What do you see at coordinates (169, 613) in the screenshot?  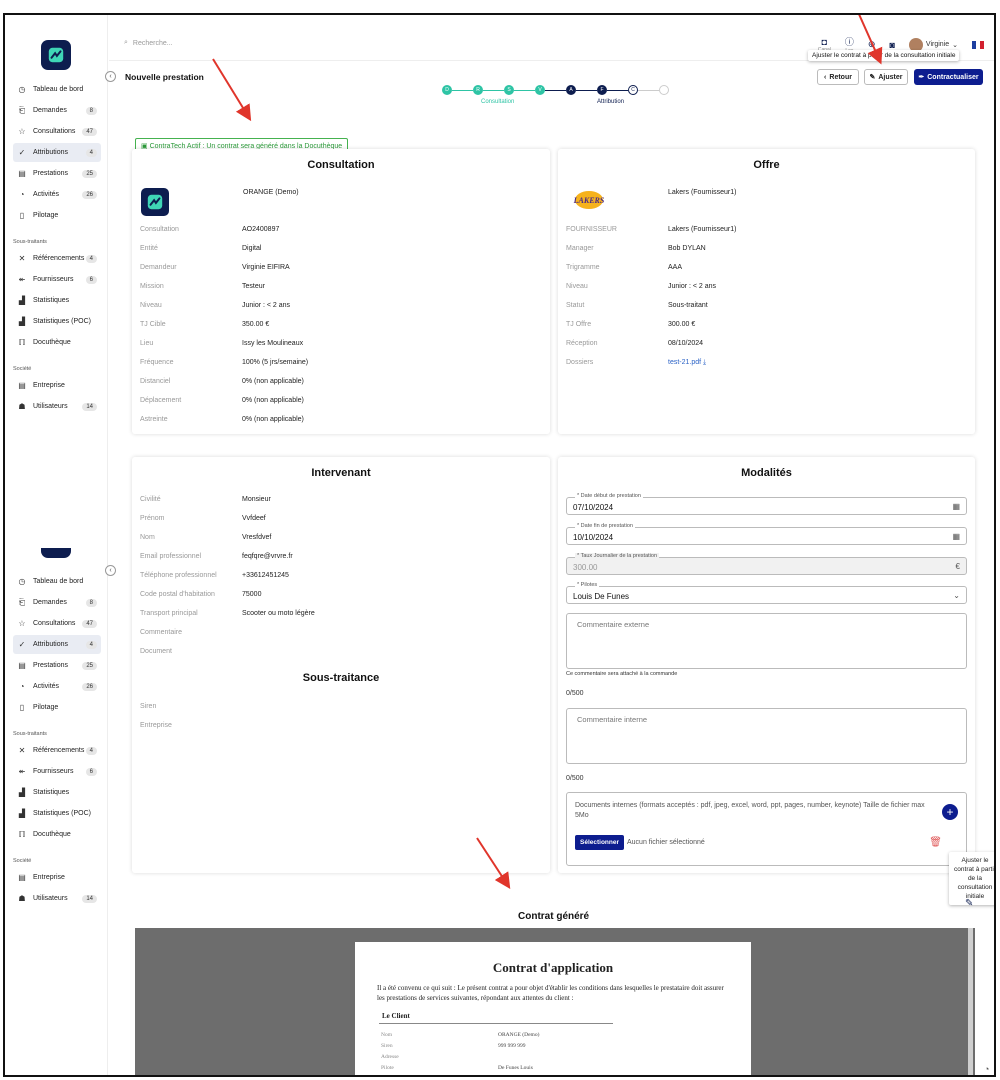 I see `detail-key: Transport principal` at bounding box center [169, 613].